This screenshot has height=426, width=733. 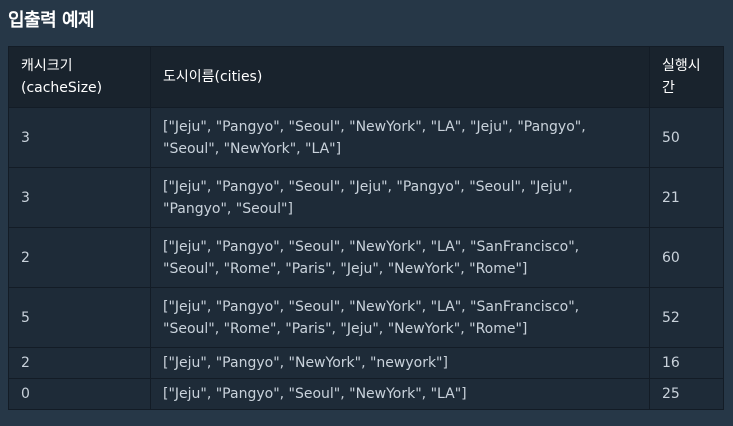 What do you see at coordinates (686, 197) in the screenshot?
I see `cell-run-time: 21` at bounding box center [686, 197].